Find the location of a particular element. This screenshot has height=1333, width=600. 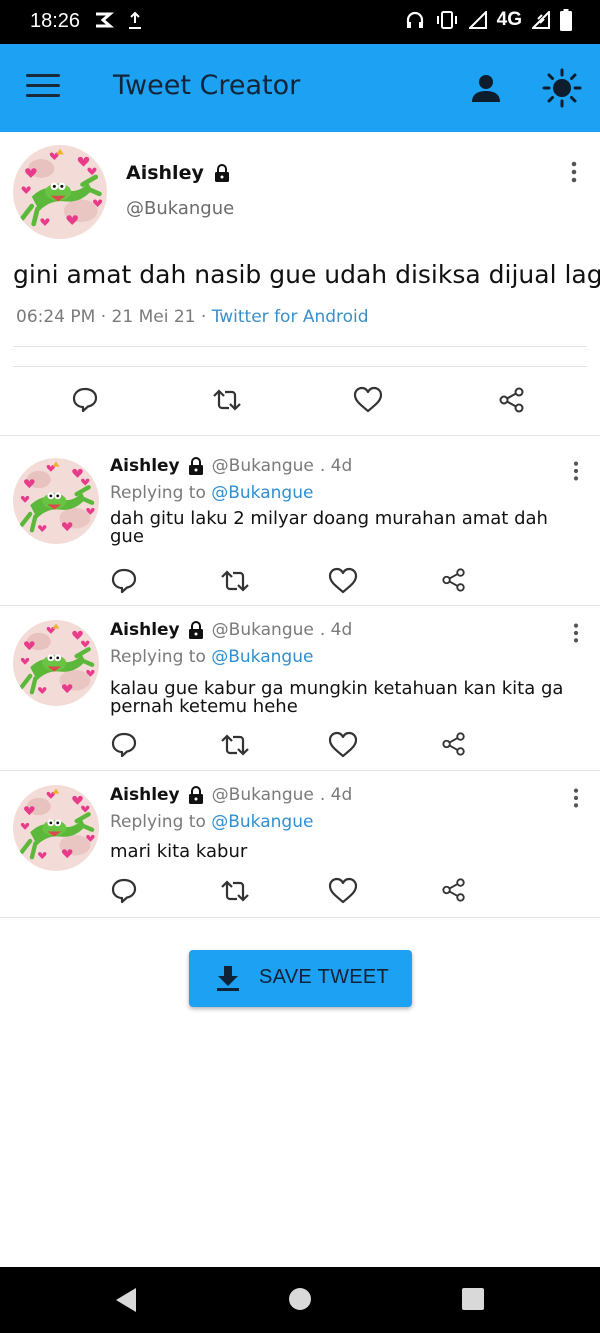

profile-icon is located at coordinates (486, 88).